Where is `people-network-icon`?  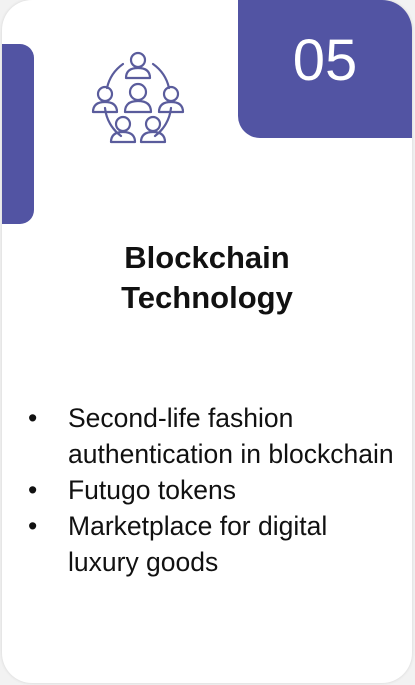
people-network-icon is located at coordinates (138, 101).